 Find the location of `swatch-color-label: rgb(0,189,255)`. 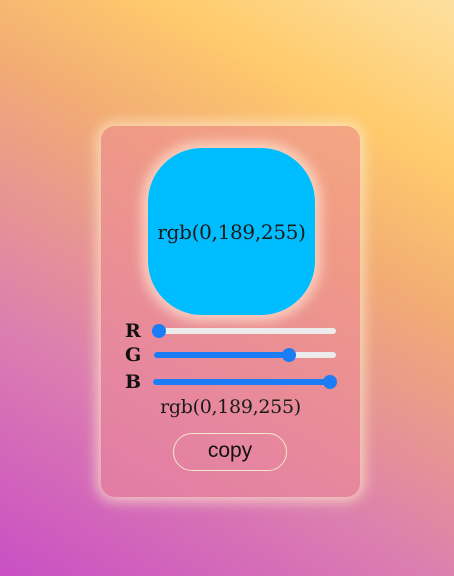

swatch-color-label: rgb(0,189,255) is located at coordinates (231, 231).